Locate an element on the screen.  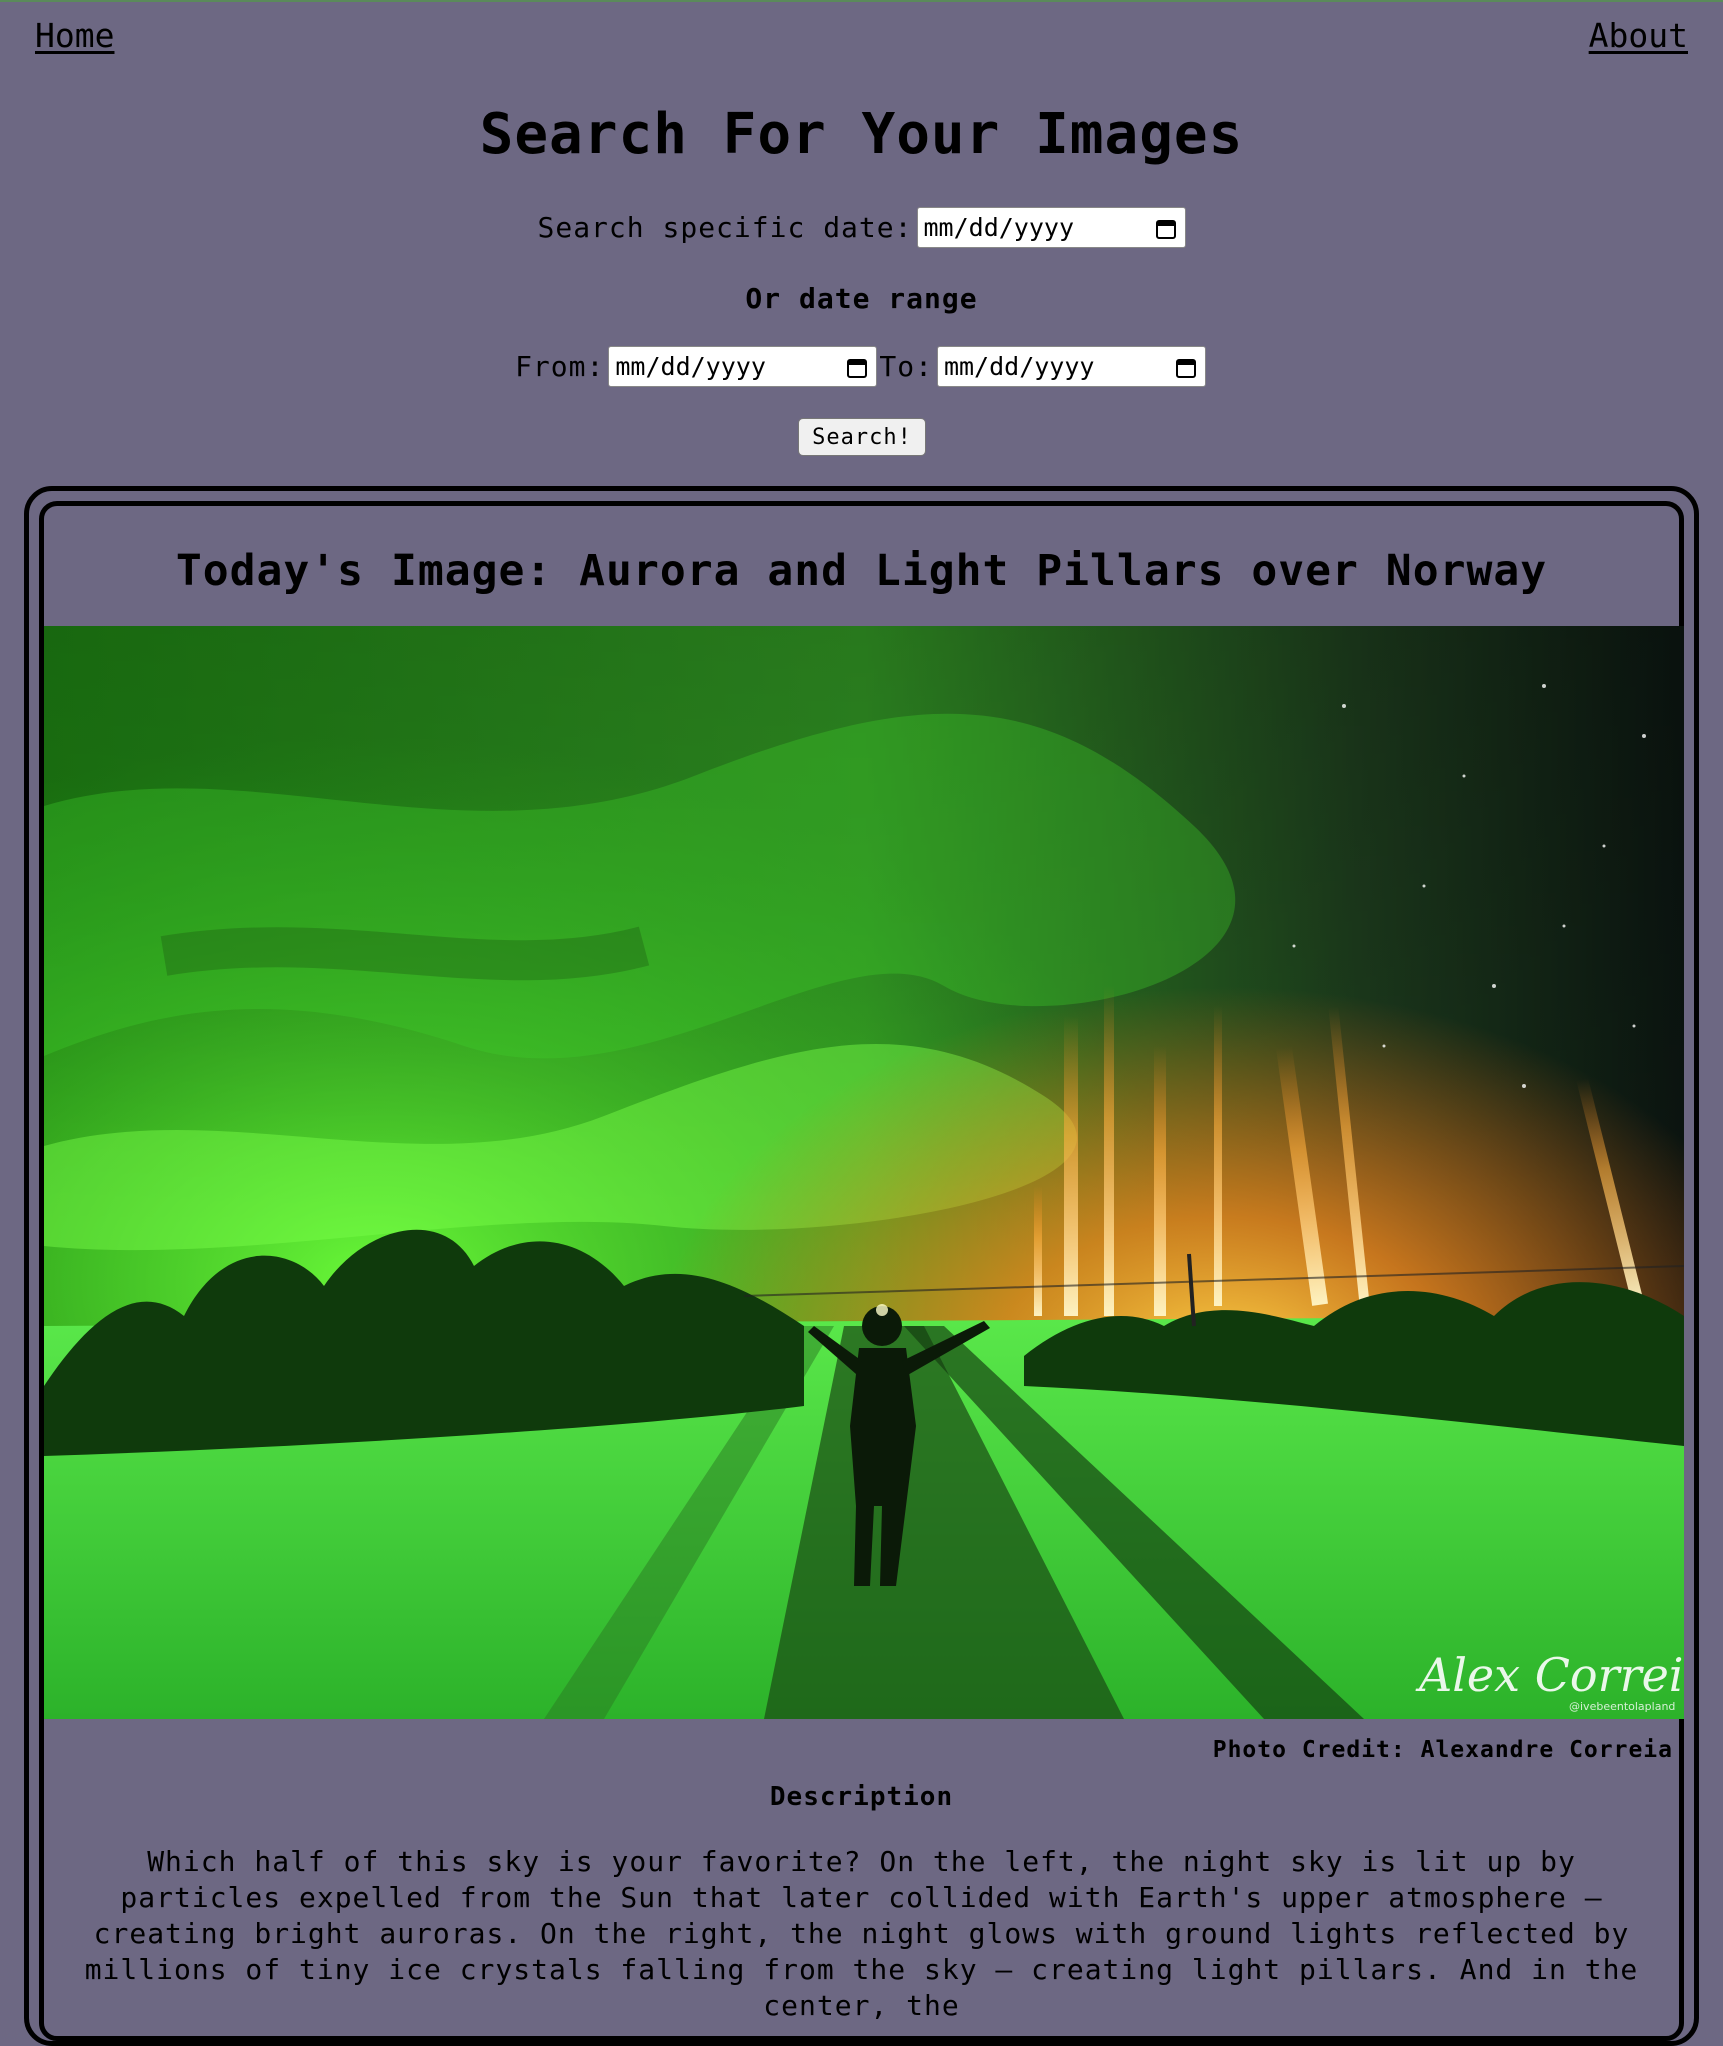
search-button: Search! is located at coordinates (862, 437).